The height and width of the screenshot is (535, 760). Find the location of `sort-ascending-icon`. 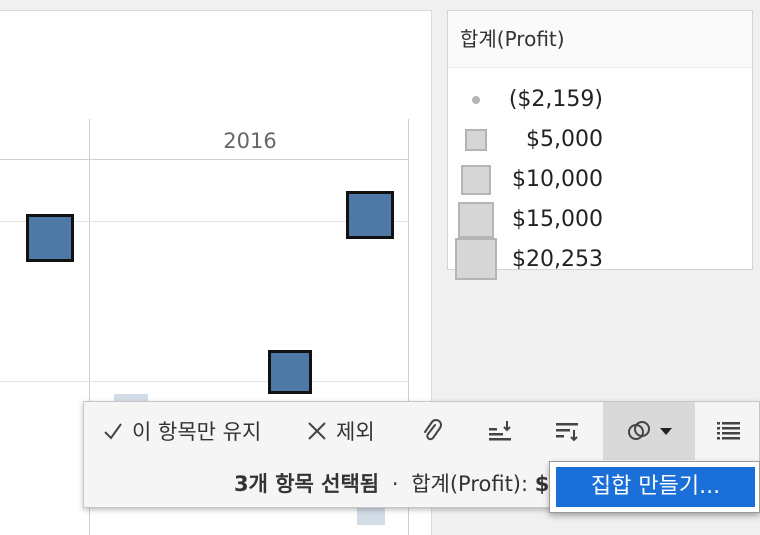

sort-ascending-icon is located at coordinates (500, 431).